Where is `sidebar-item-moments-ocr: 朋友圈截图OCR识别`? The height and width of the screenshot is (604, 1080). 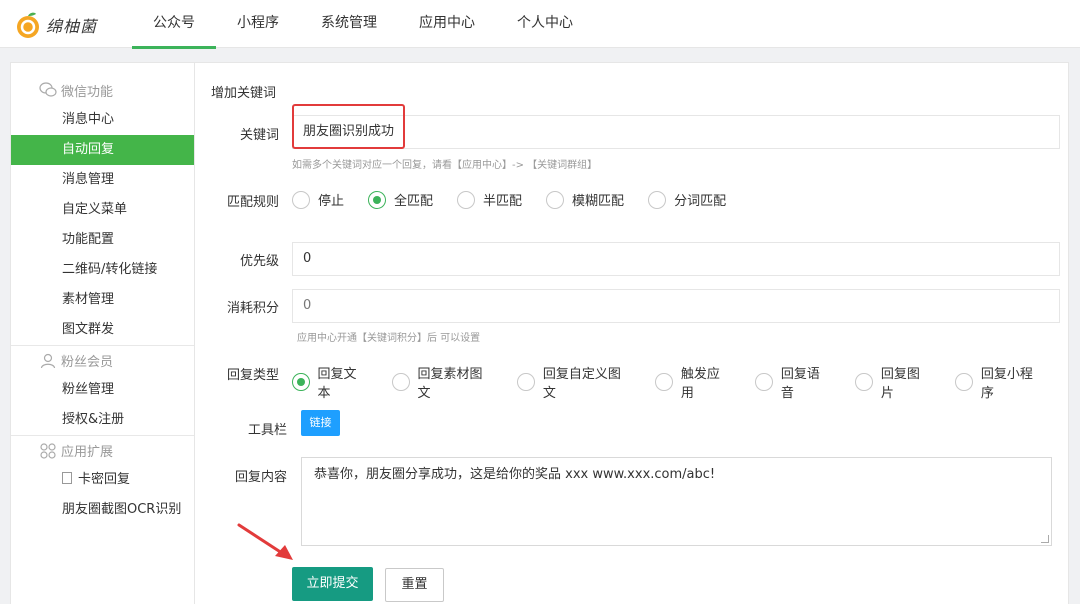 sidebar-item-moments-ocr: 朋友圈截图OCR识别 is located at coordinates (102, 510).